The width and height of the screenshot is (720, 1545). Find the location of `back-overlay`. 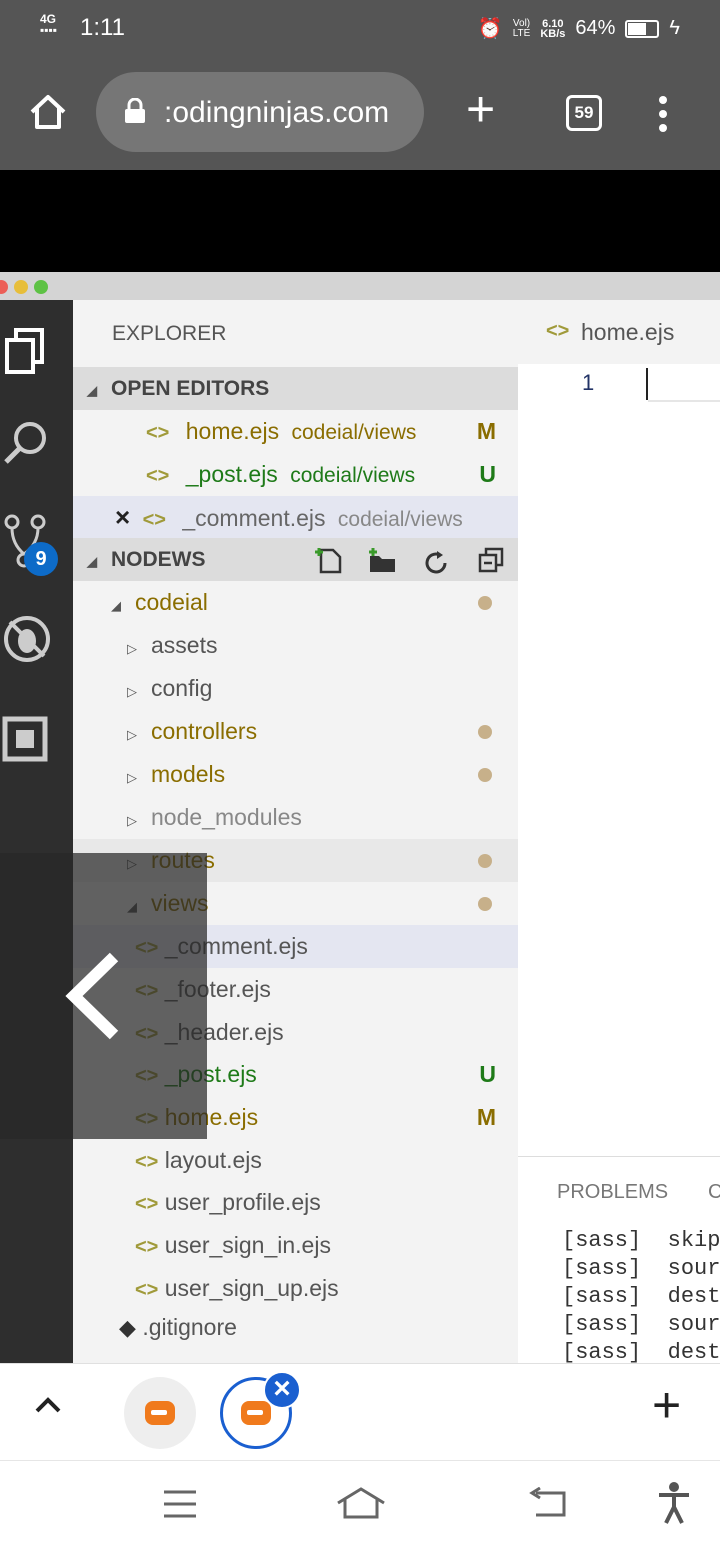

back-overlay is located at coordinates (103, 996).